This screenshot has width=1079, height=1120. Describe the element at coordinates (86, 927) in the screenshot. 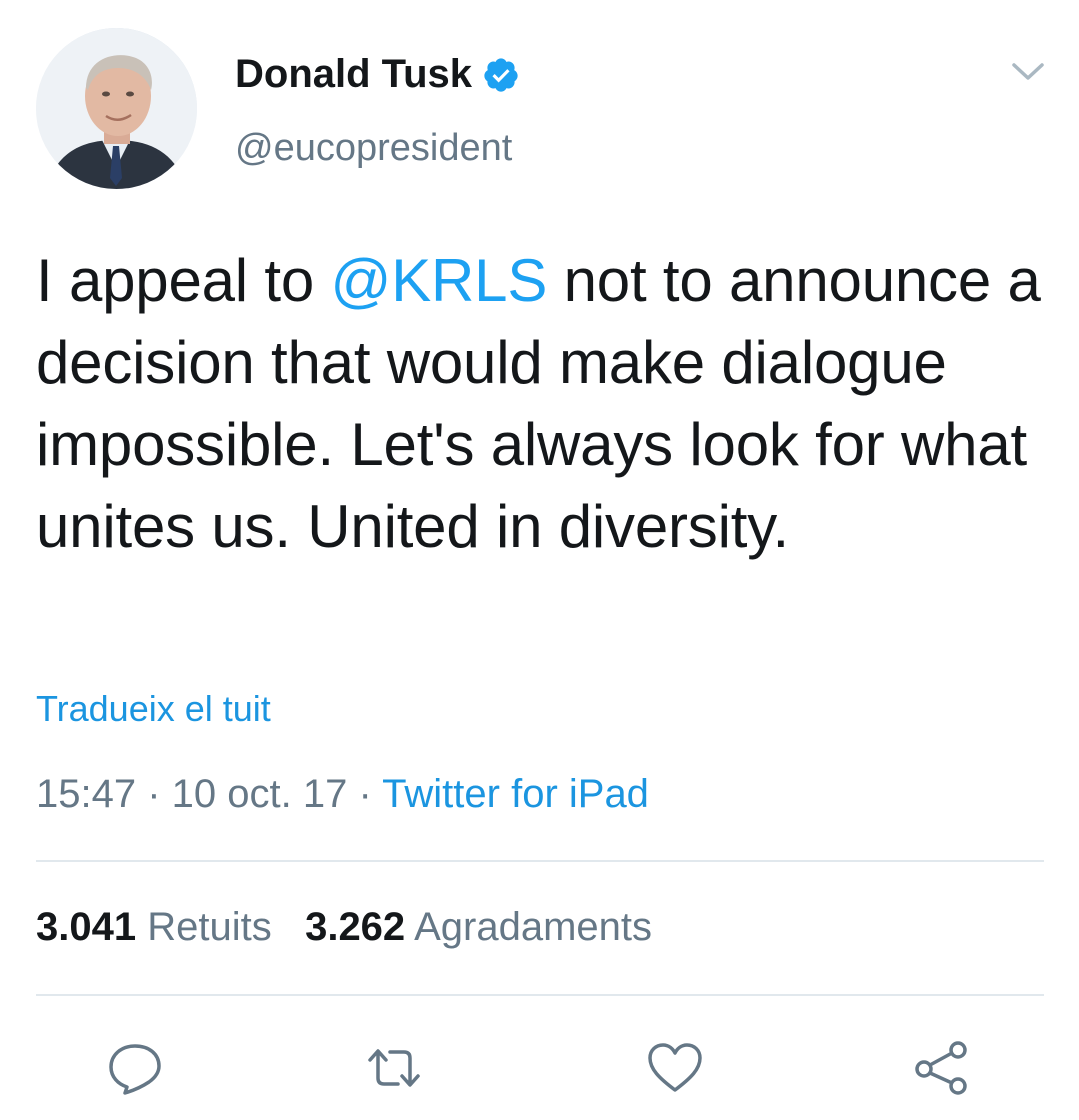

I see `retweets-count: 3.041` at that location.